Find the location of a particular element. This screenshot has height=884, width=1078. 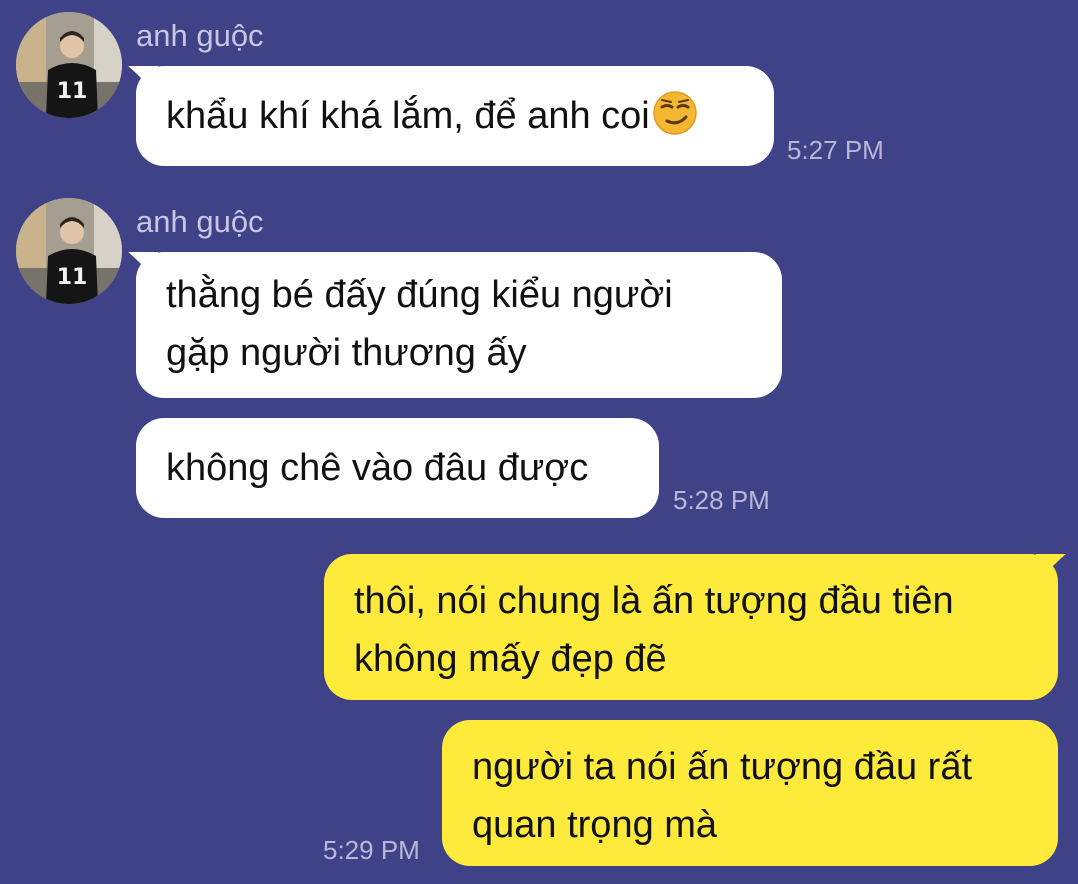

message-text-line: gặp người thương ấy is located at coordinates (346, 353).